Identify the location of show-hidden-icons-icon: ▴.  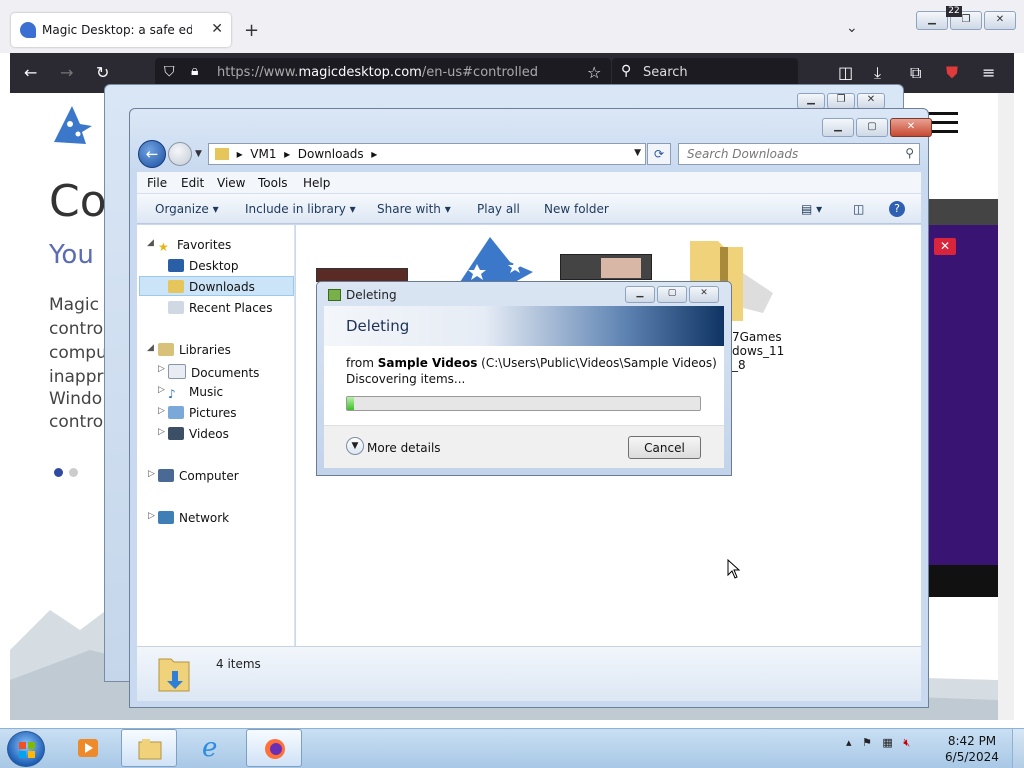
(849, 742).